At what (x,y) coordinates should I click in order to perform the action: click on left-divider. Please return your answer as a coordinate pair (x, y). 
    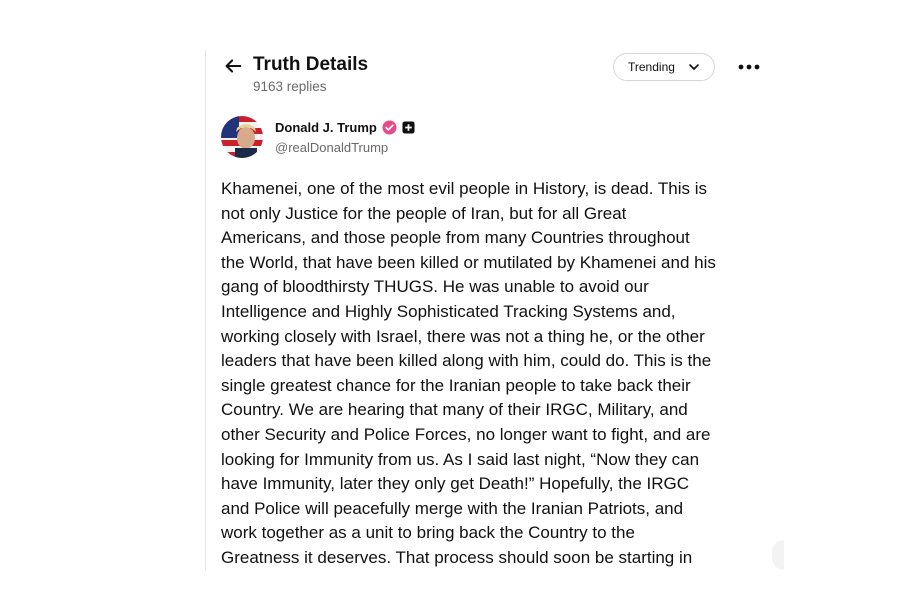
    Looking at the image, I should click on (205, 310).